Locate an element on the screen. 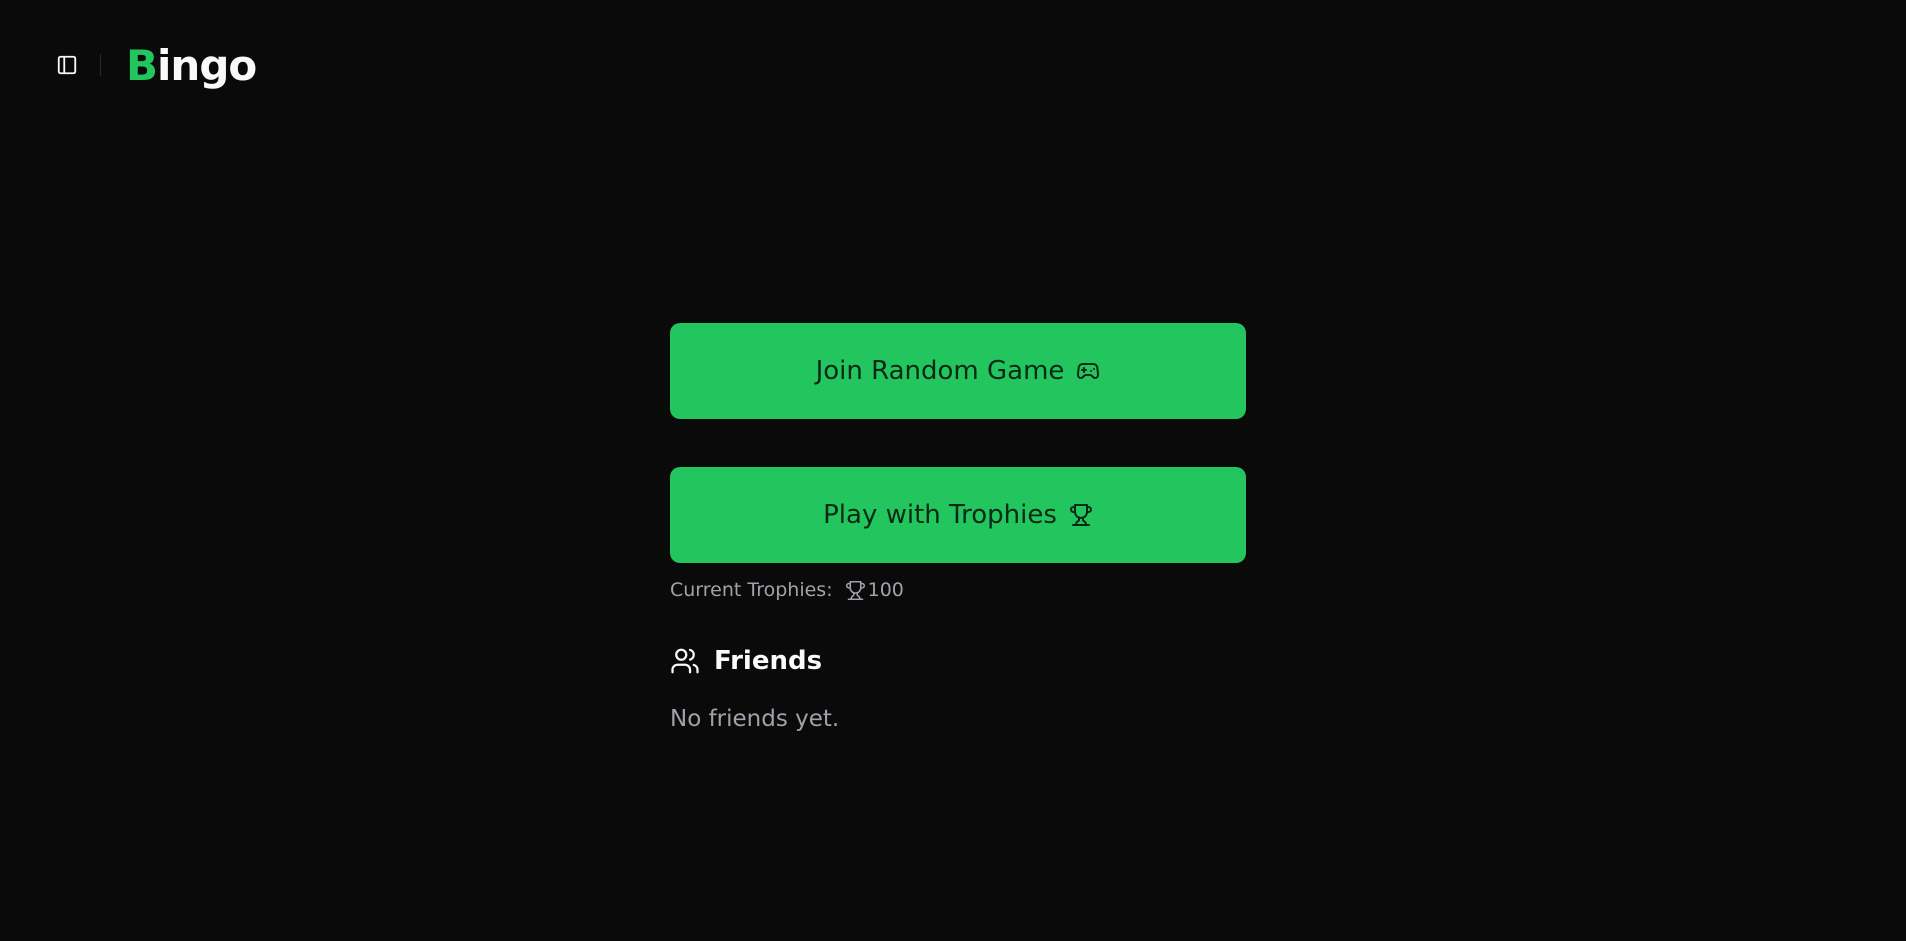 The height and width of the screenshot is (941, 1906). join-random-game-button: Join Random Game is located at coordinates (958, 371).